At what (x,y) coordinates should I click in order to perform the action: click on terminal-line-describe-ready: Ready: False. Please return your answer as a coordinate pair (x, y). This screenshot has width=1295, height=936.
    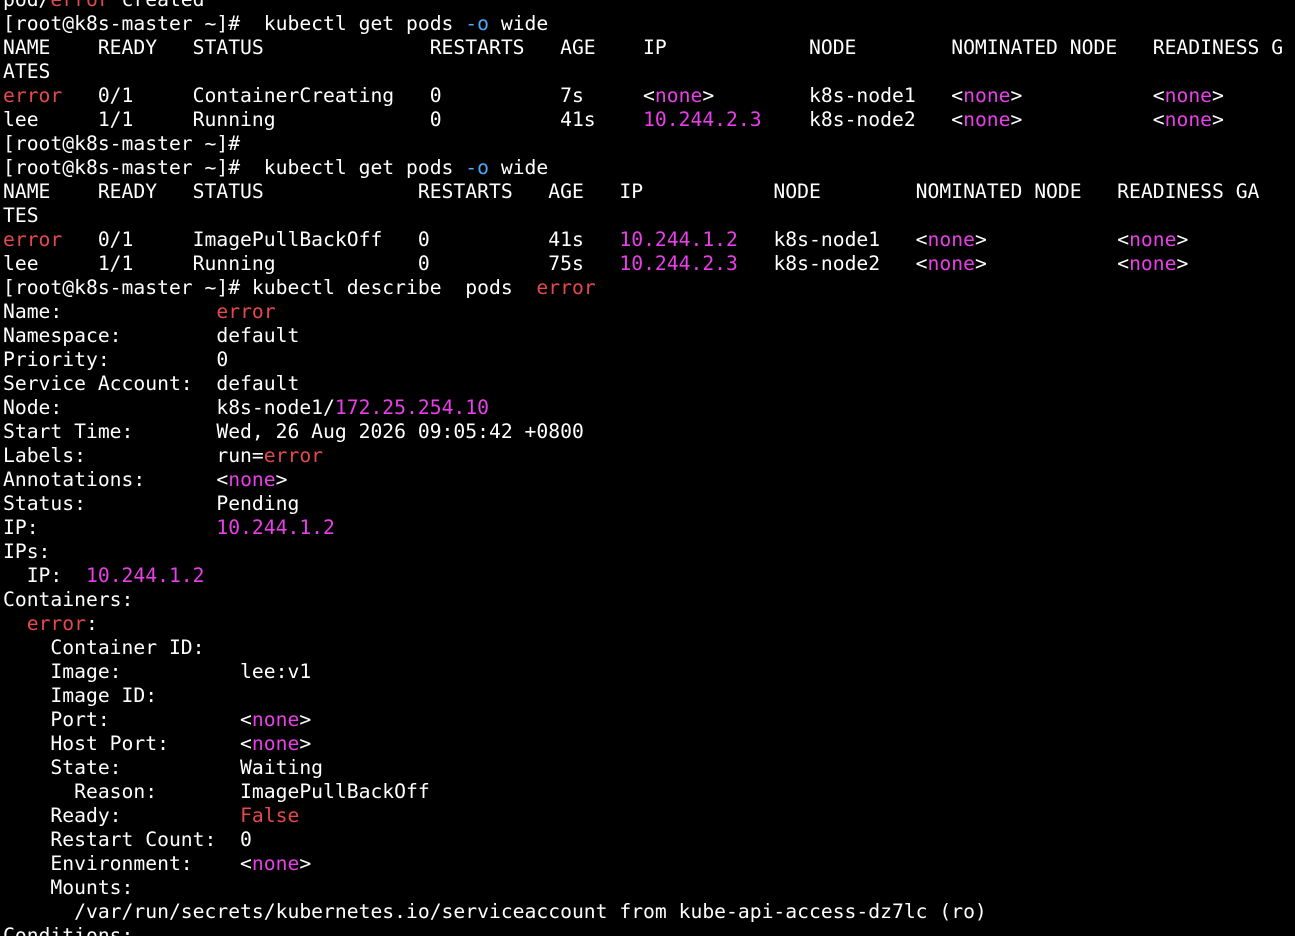
    Looking at the image, I should click on (649, 816).